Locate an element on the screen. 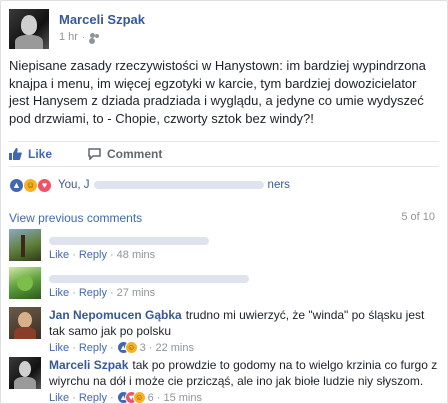  like-button: Like is located at coordinates (30, 154).